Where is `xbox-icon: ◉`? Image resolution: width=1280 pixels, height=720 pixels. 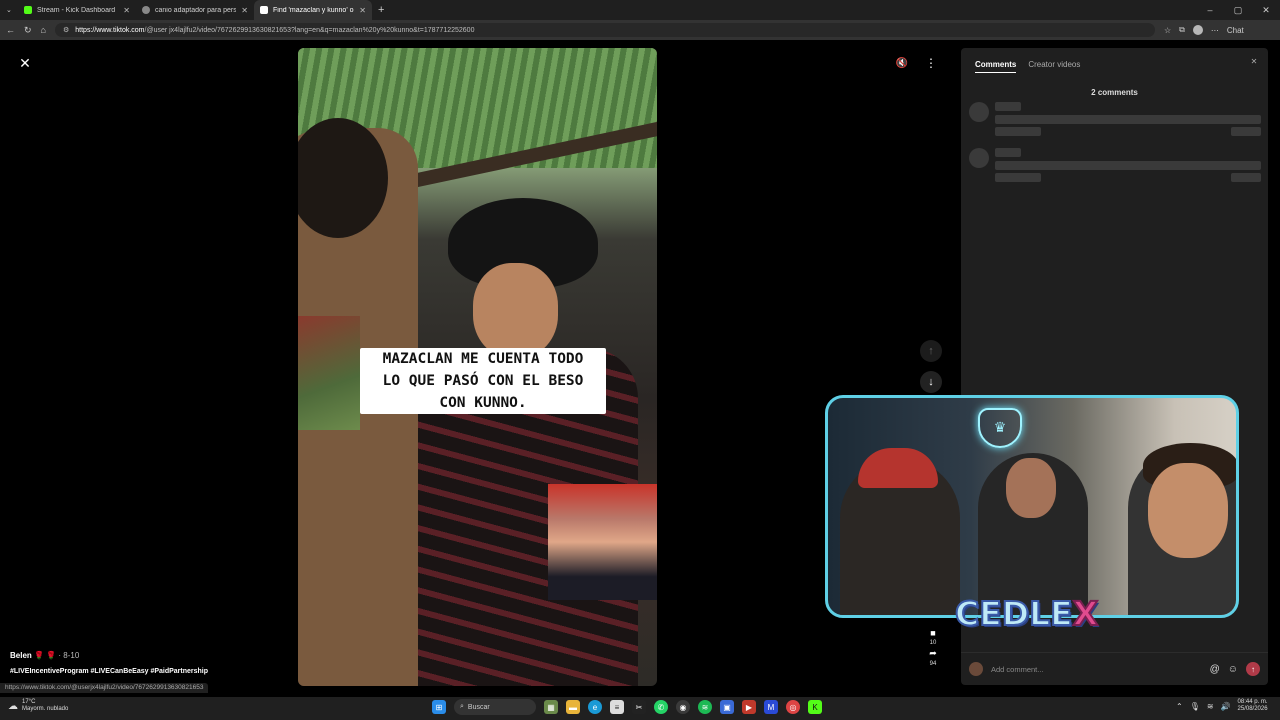 xbox-icon: ◉ is located at coordinates (683, 707).